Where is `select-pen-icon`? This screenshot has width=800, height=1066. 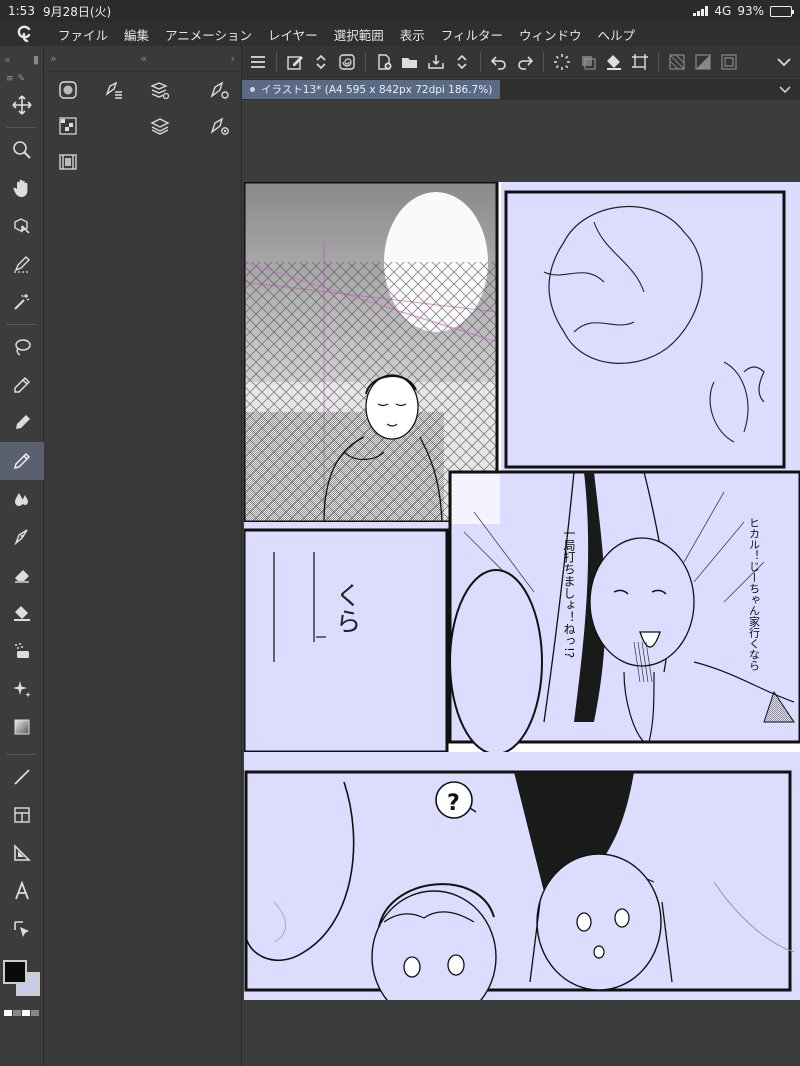
select-pen-icon is located at coordinates (22, 264).